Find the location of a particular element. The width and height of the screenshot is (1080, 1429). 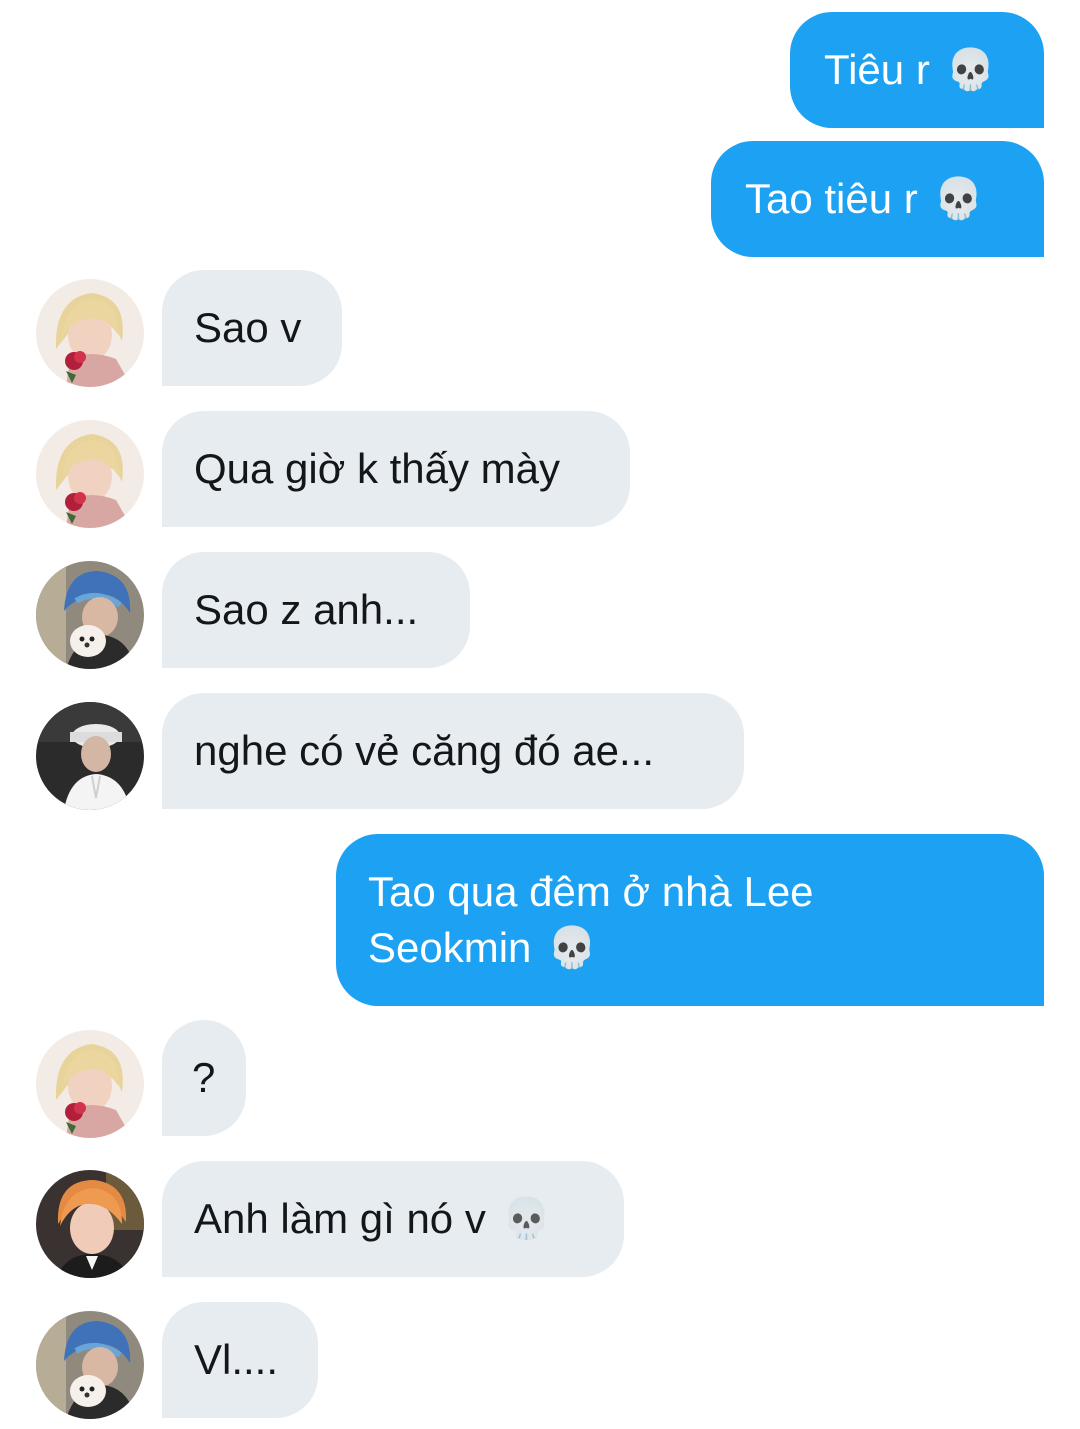

message-bubble-incoming: ? is located at coordinates (204, 1078).